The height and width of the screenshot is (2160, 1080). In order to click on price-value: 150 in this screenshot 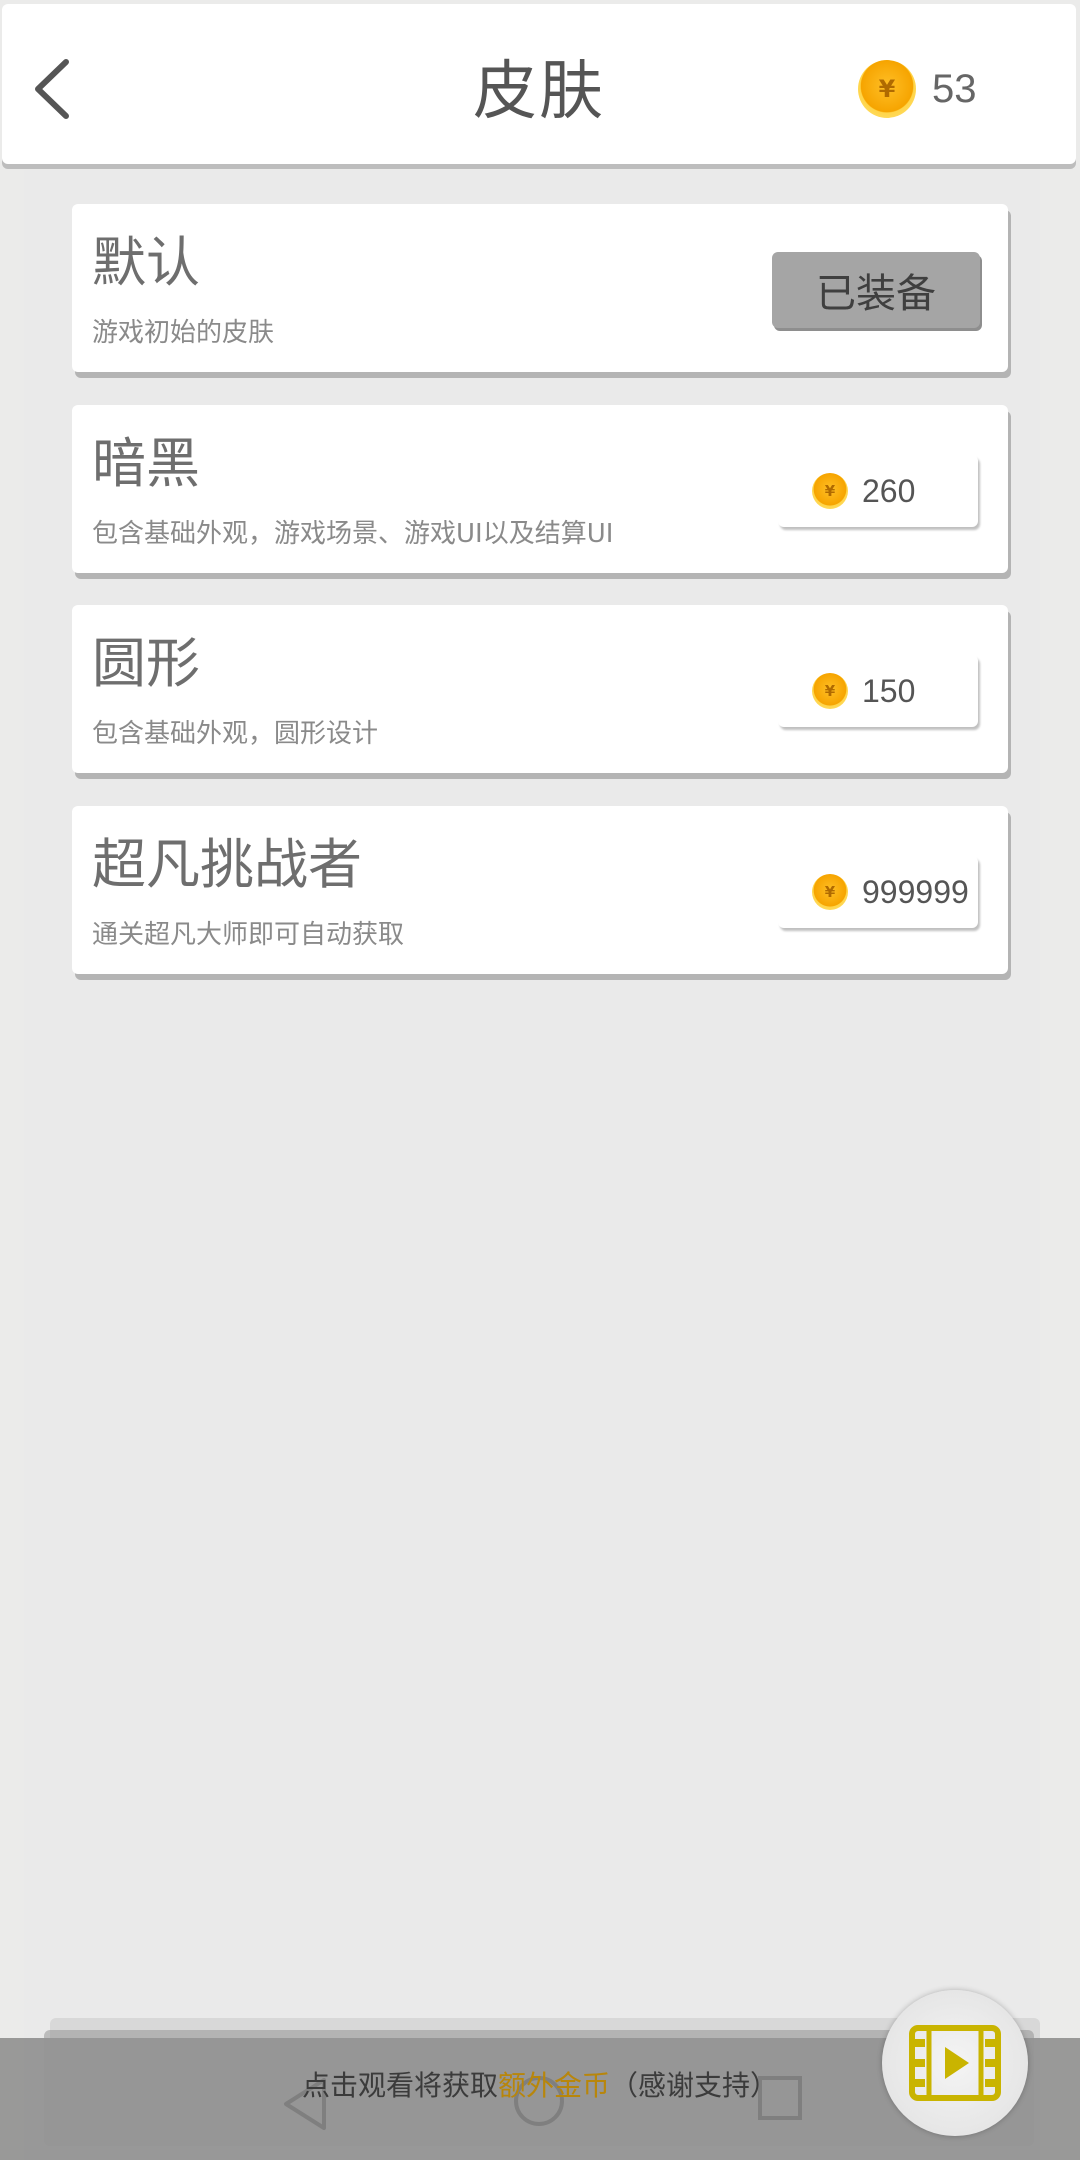, I will do `click(889, 690)`.